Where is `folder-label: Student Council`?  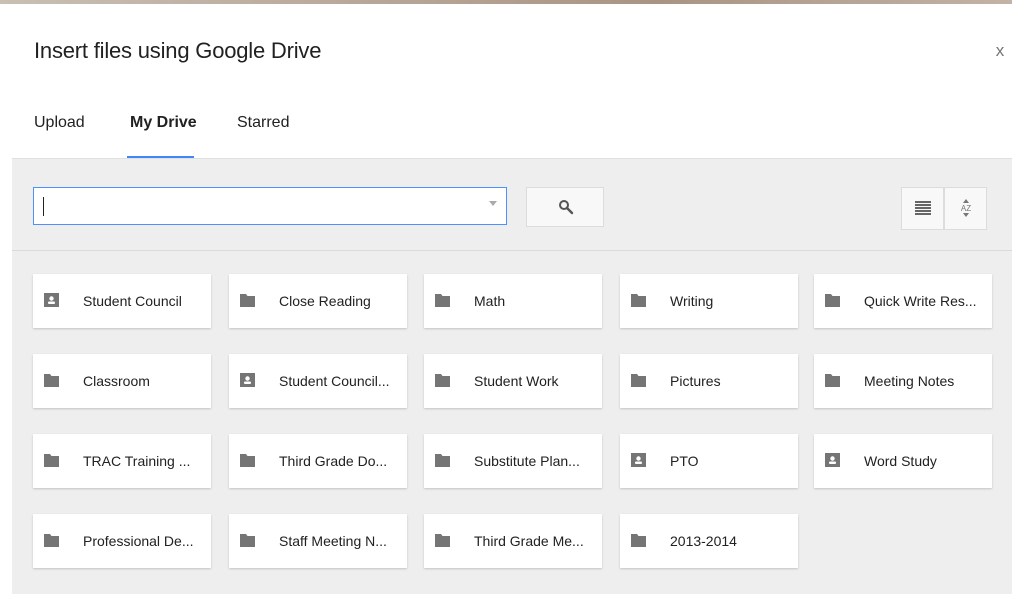
folder-label: Student Council is located at coordinates (132, 301).